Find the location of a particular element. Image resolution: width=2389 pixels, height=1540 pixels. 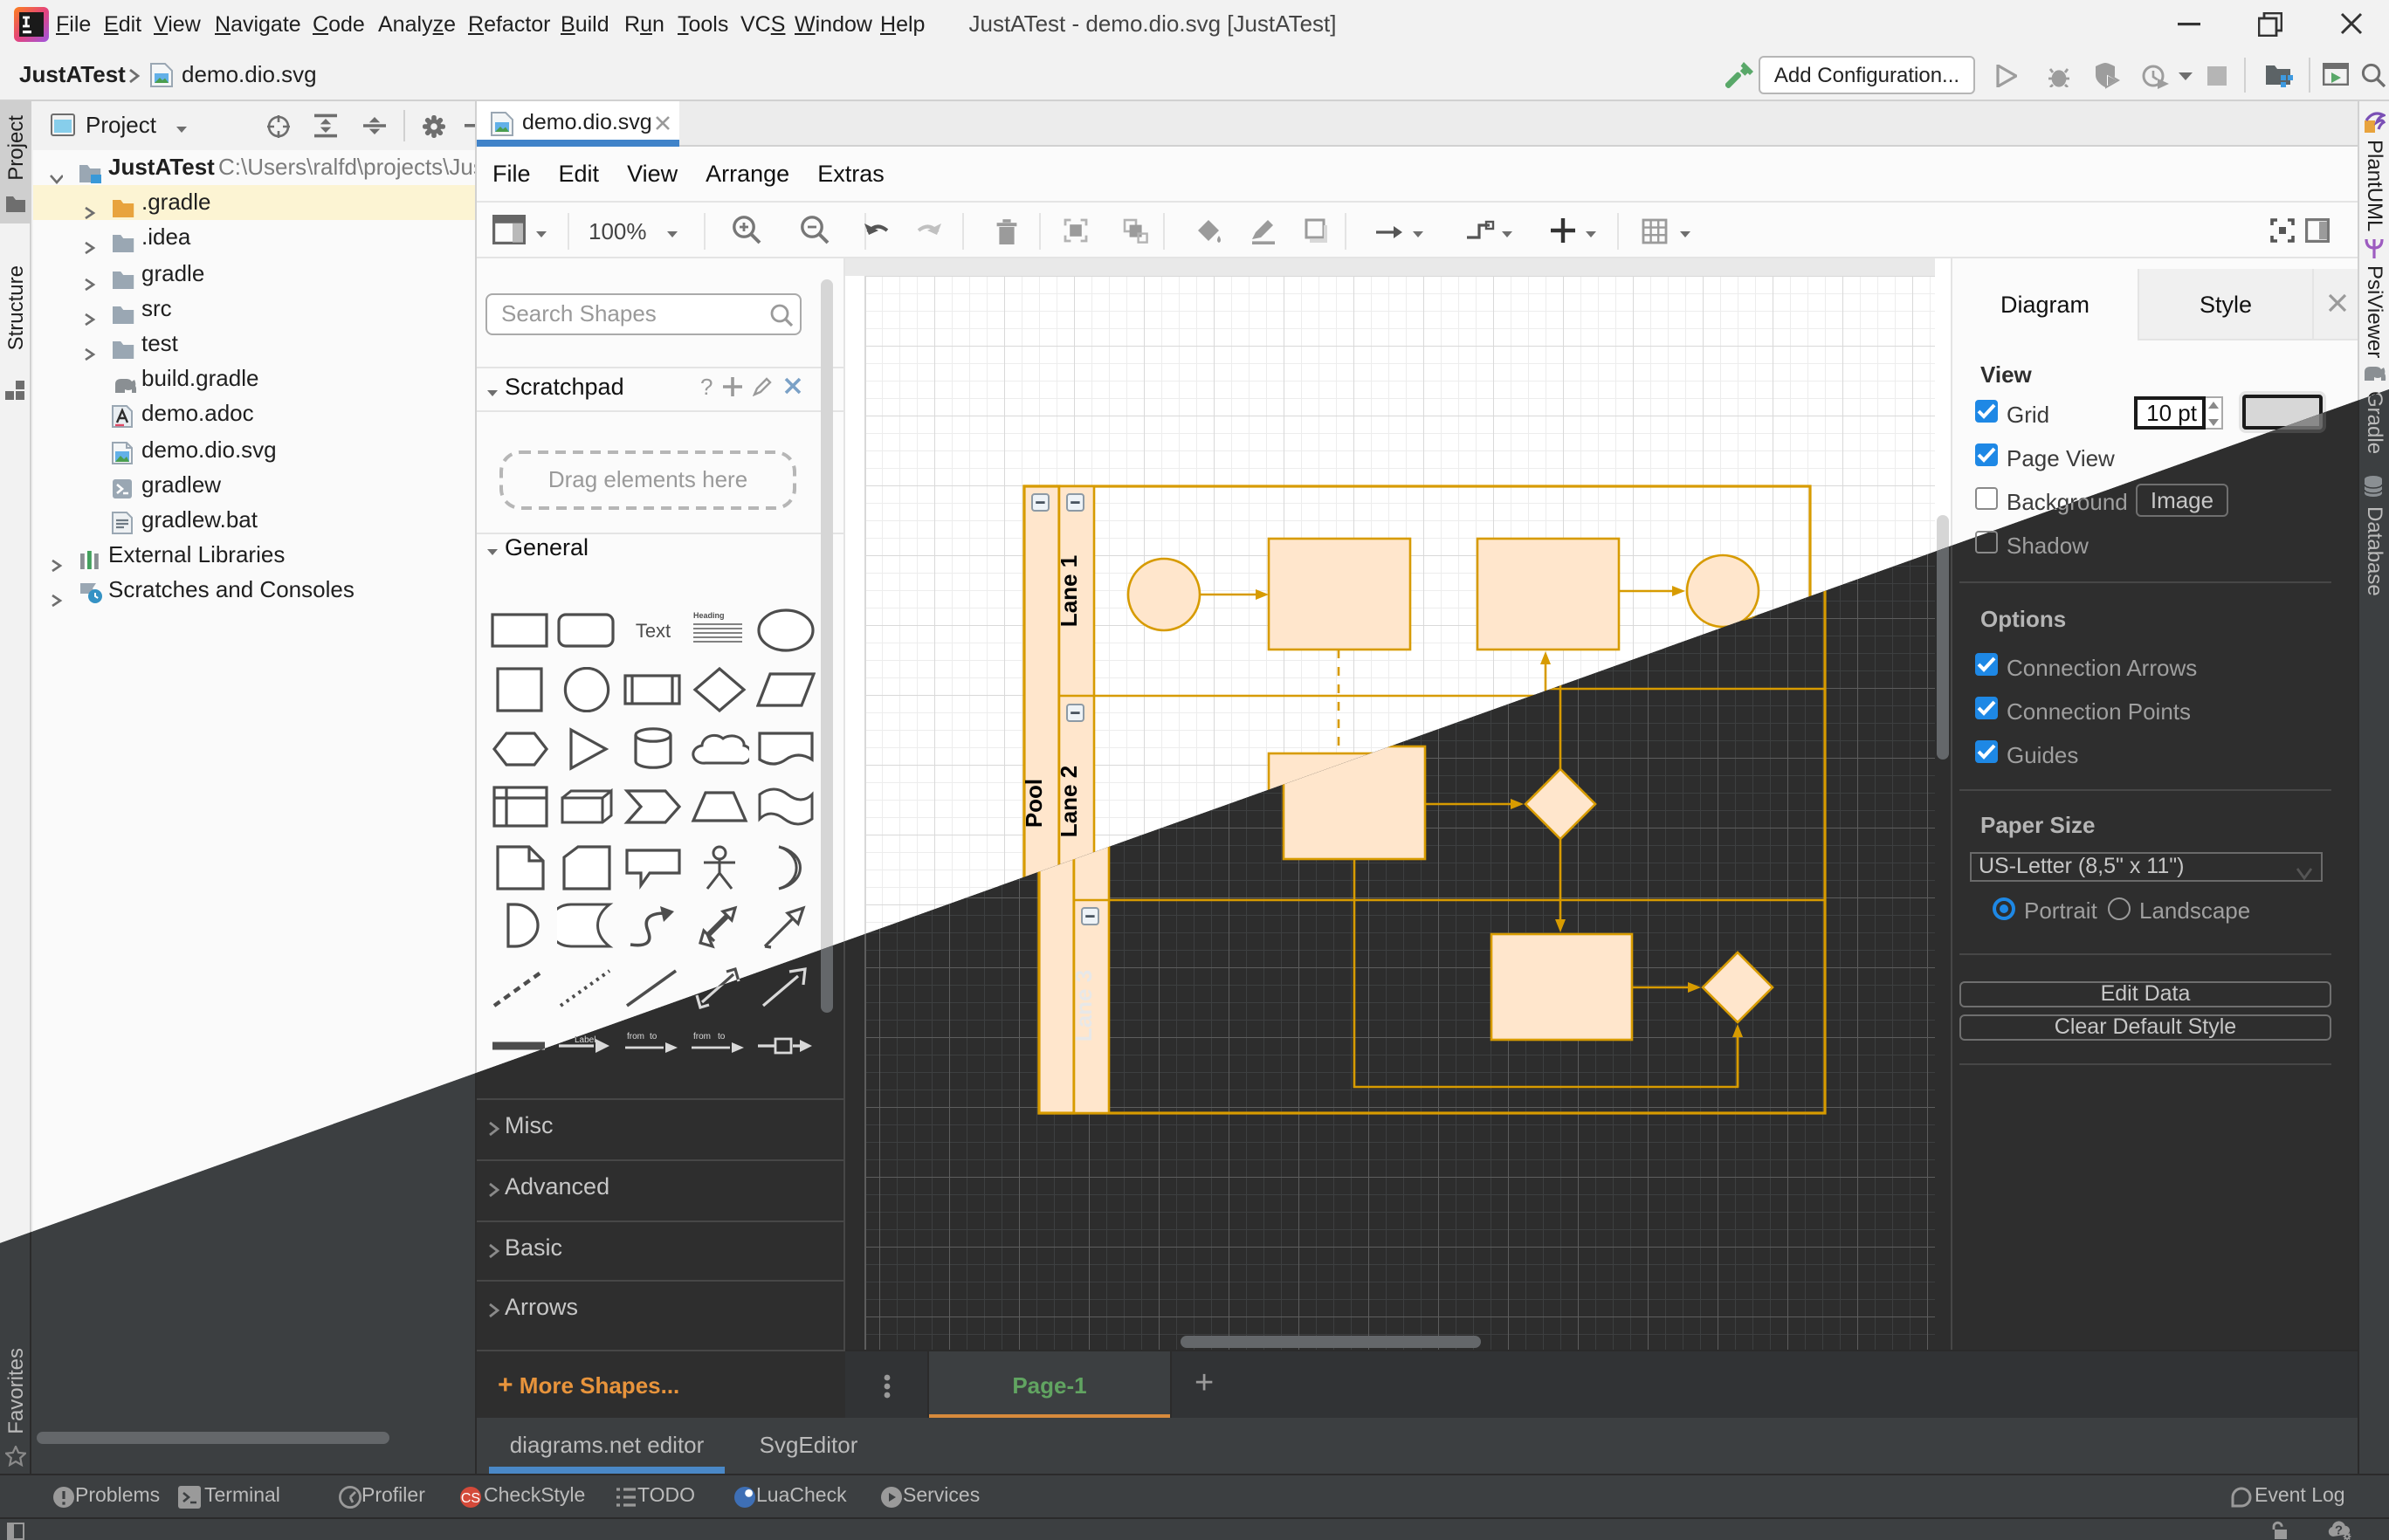

svg-text: Lane 1 is located at coordinates (1069, 591).